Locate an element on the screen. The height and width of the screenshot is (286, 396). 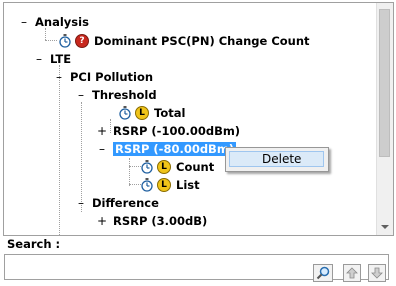
tree-node-count: L Count is located at coordinates (177, 167).